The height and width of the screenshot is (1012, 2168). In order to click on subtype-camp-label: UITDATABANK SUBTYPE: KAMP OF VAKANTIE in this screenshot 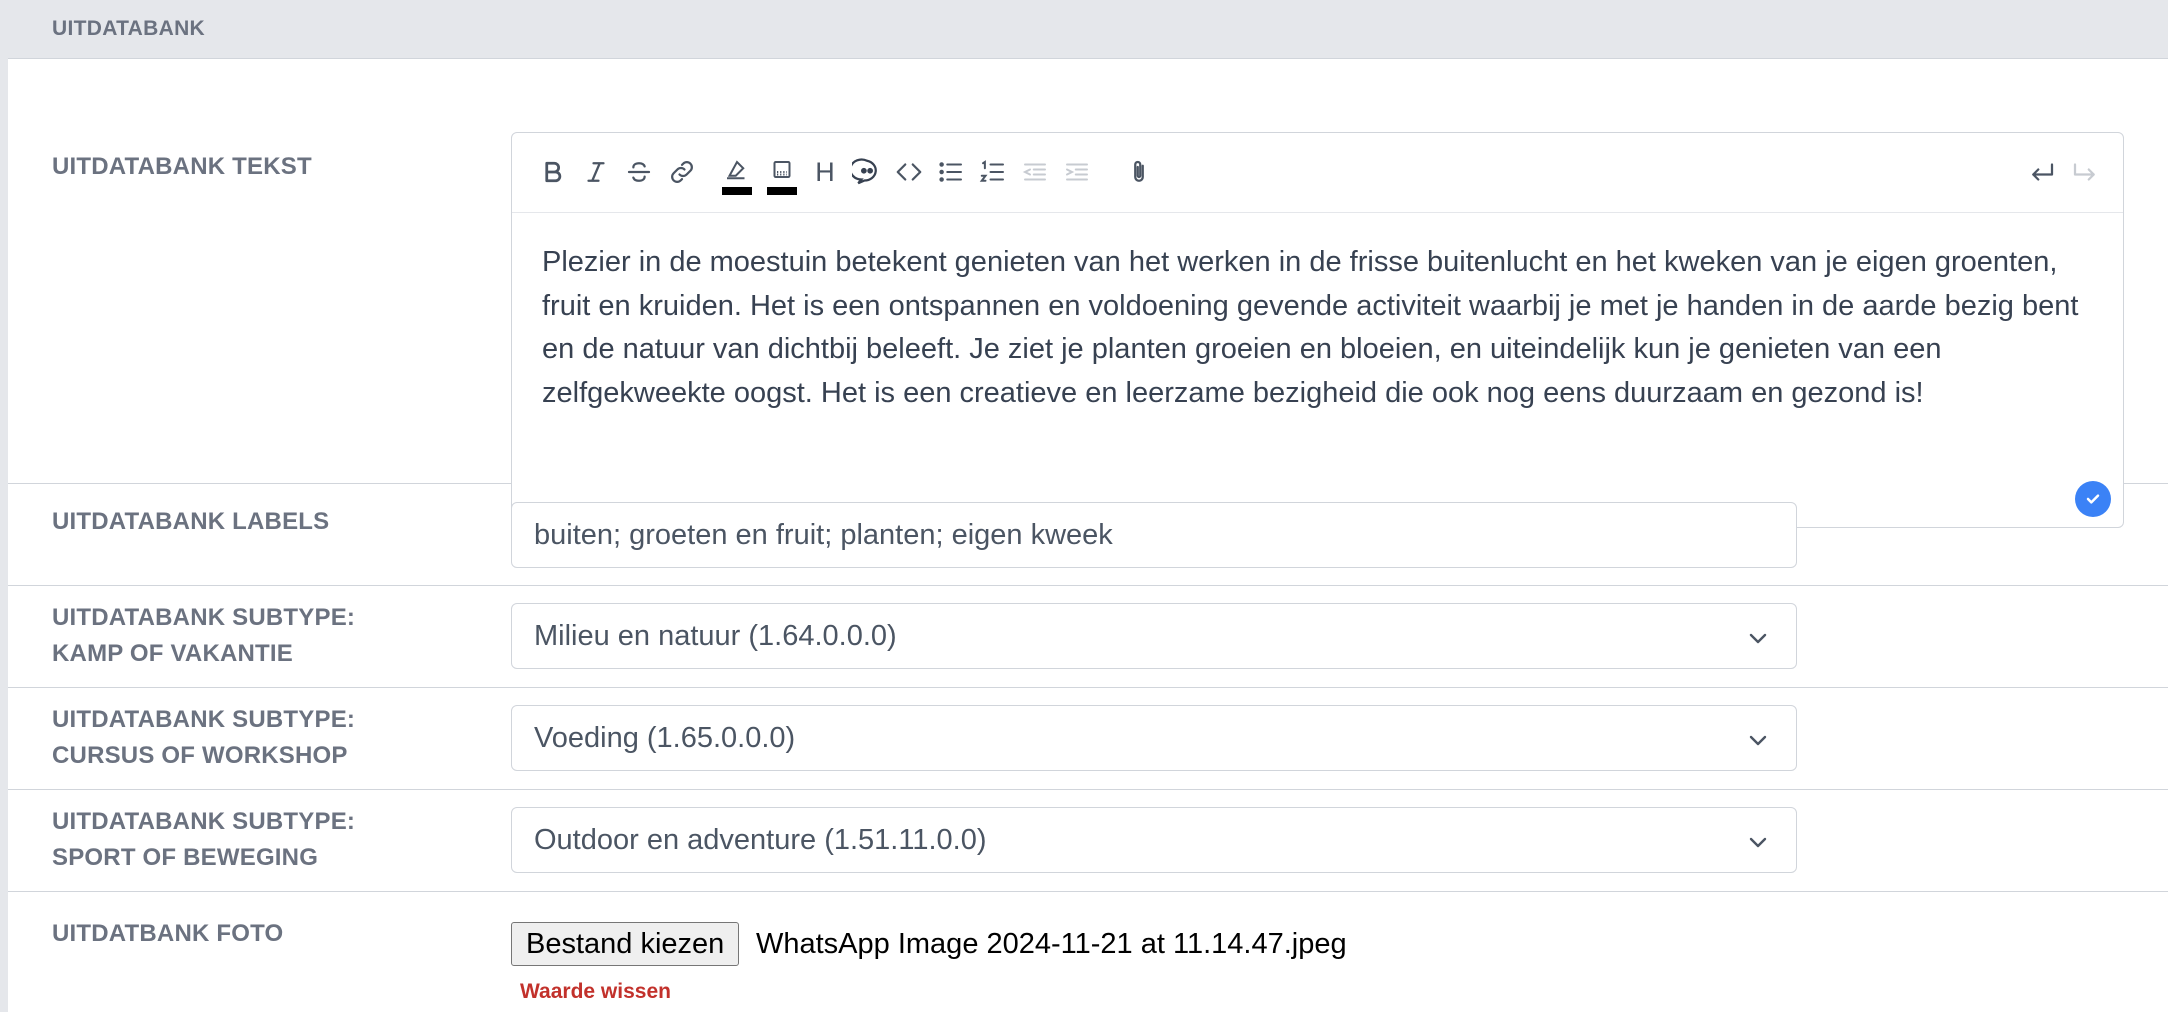, I will do `click(203, 636)`.